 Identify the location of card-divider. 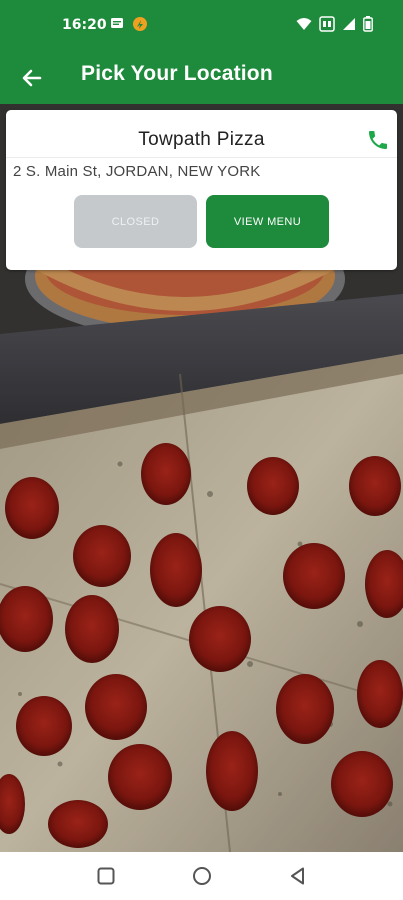
(201, 157).